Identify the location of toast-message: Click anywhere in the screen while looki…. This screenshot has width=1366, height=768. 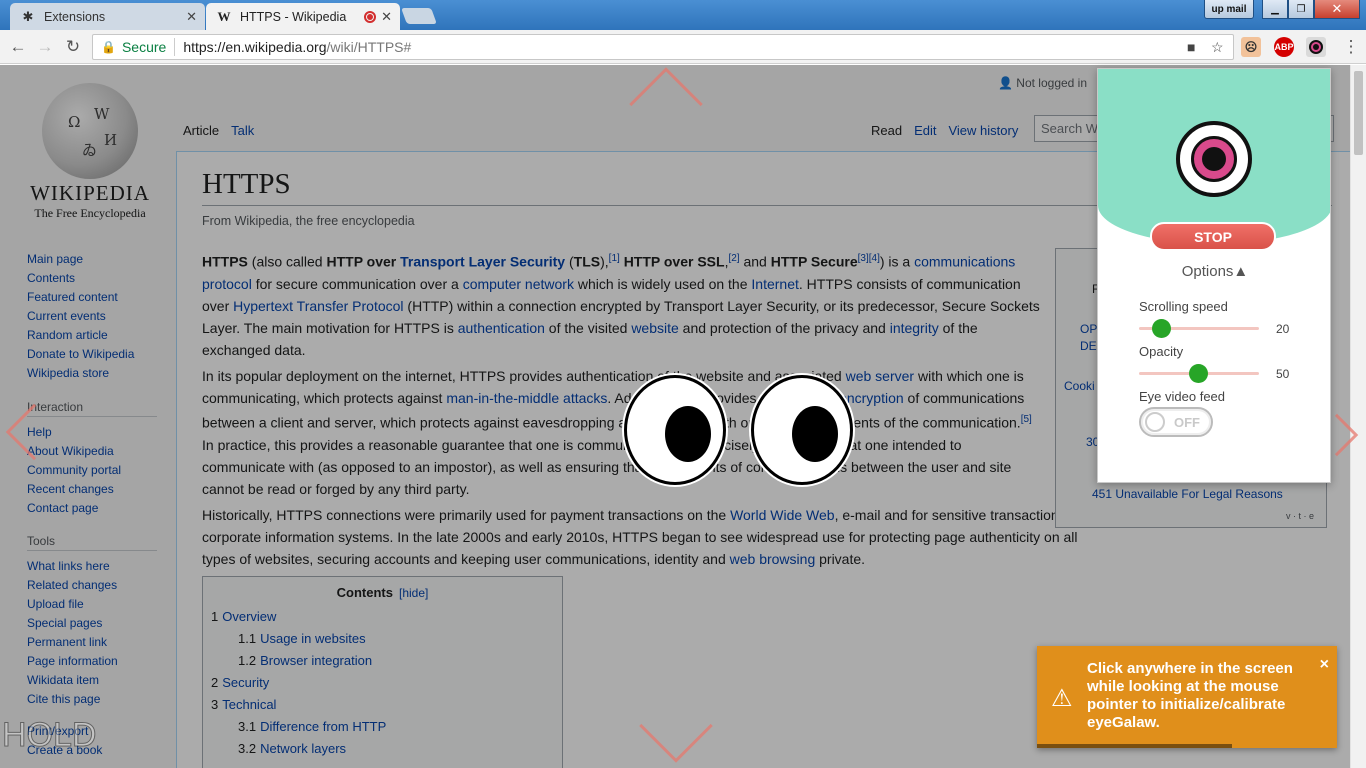
(1190, 695).